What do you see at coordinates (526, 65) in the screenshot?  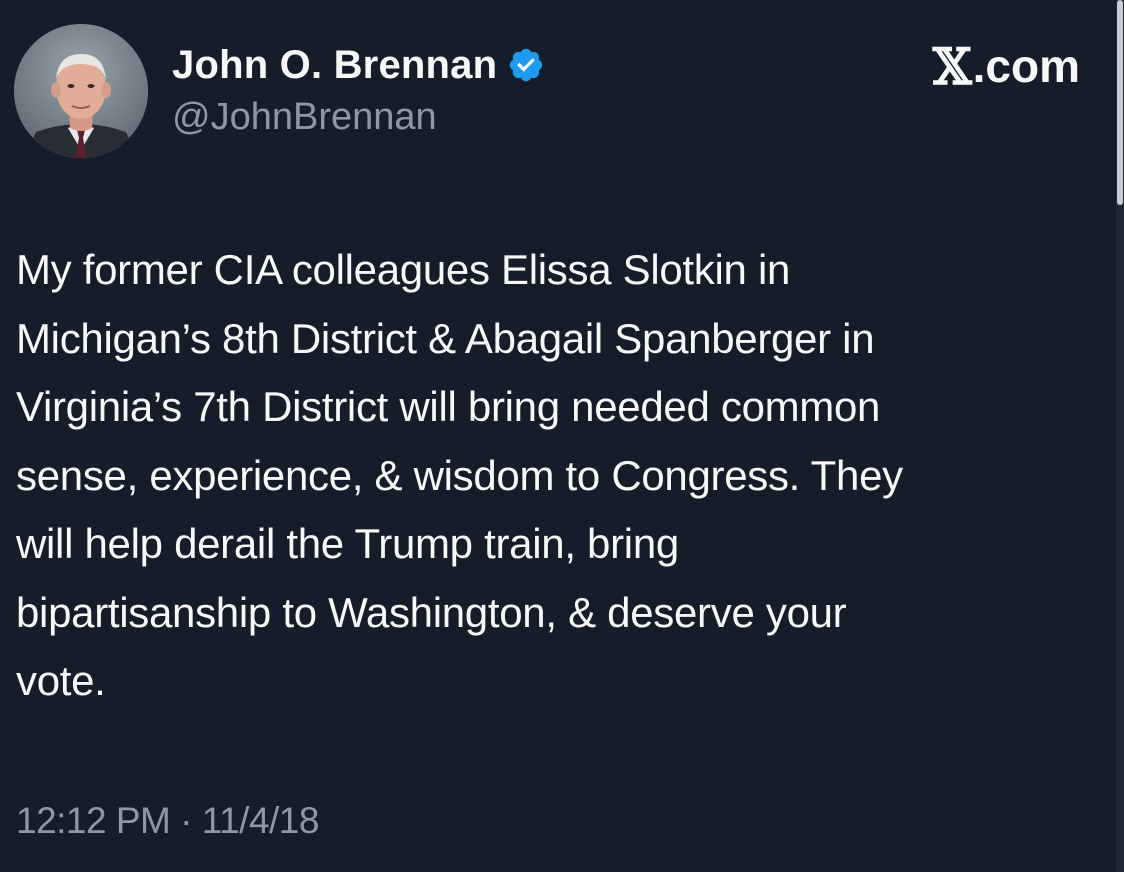 I see `verified-badge-icon` at bounding box center [526, 65].